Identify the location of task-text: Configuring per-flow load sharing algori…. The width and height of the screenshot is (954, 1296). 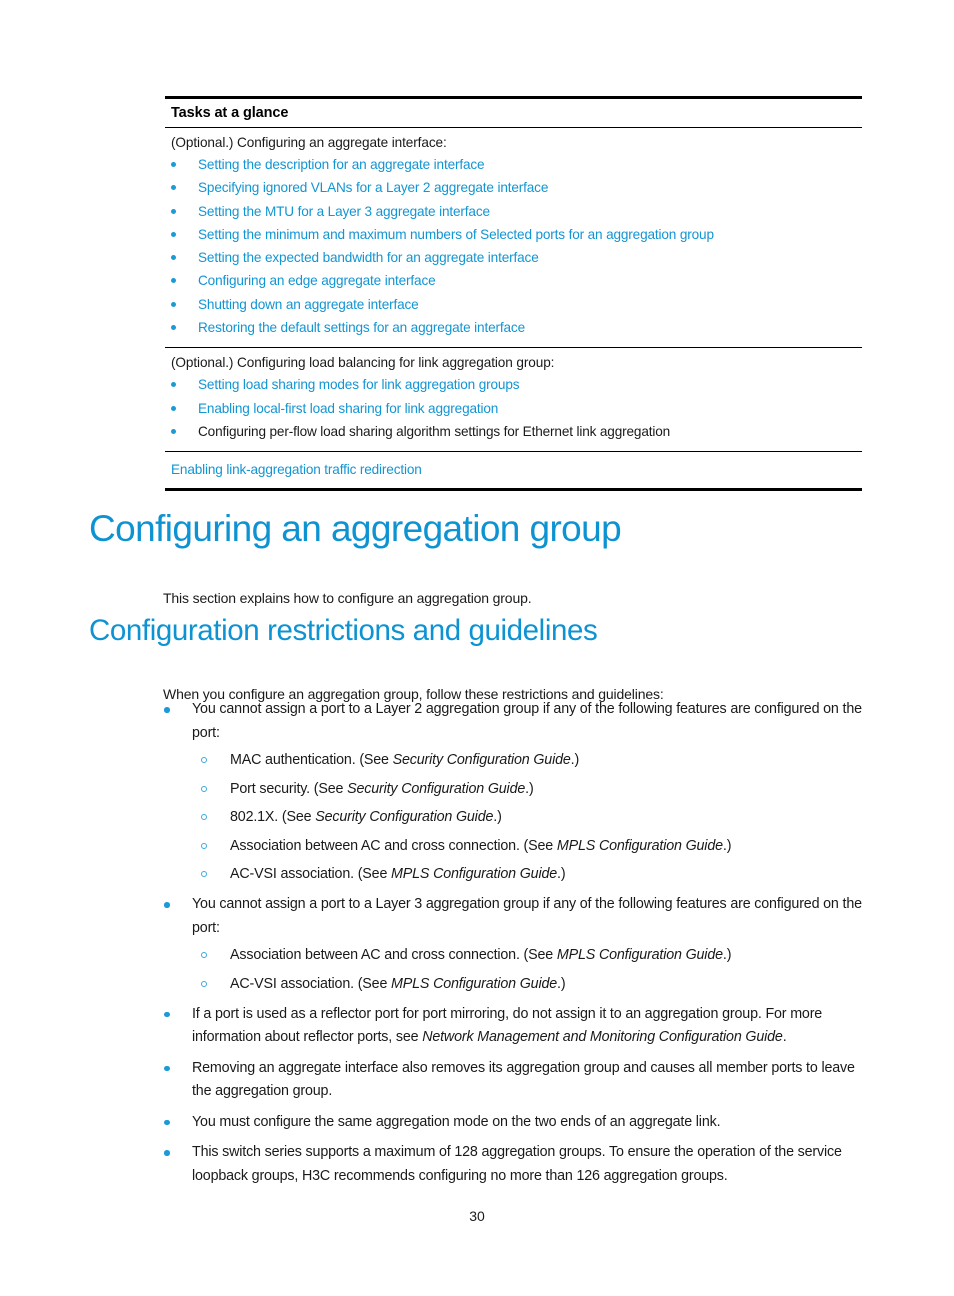
(434, 431).